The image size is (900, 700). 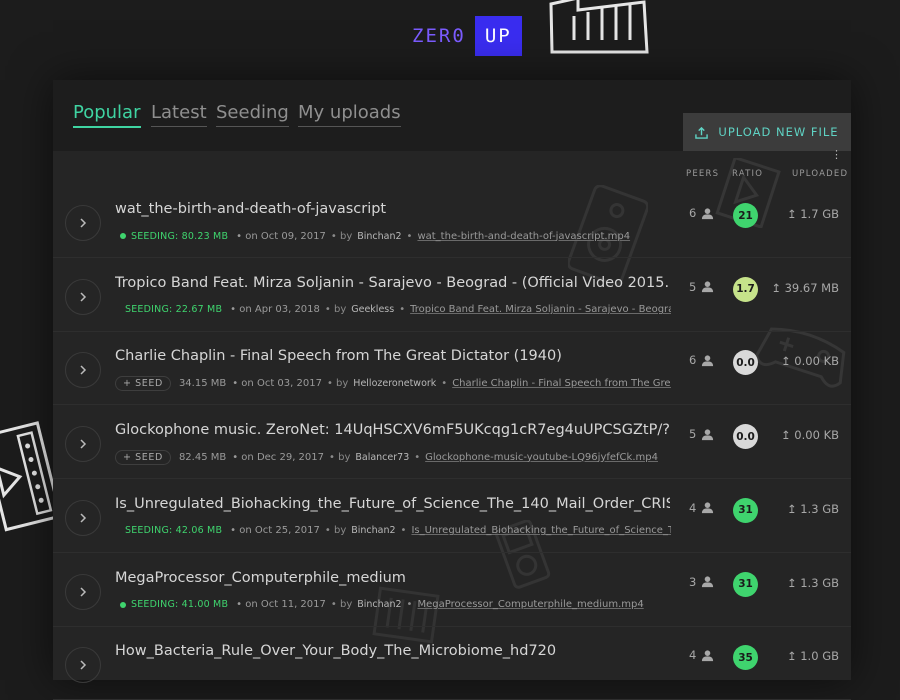 I want to click on ratio-badge: 21, so click(x=745, y=215).